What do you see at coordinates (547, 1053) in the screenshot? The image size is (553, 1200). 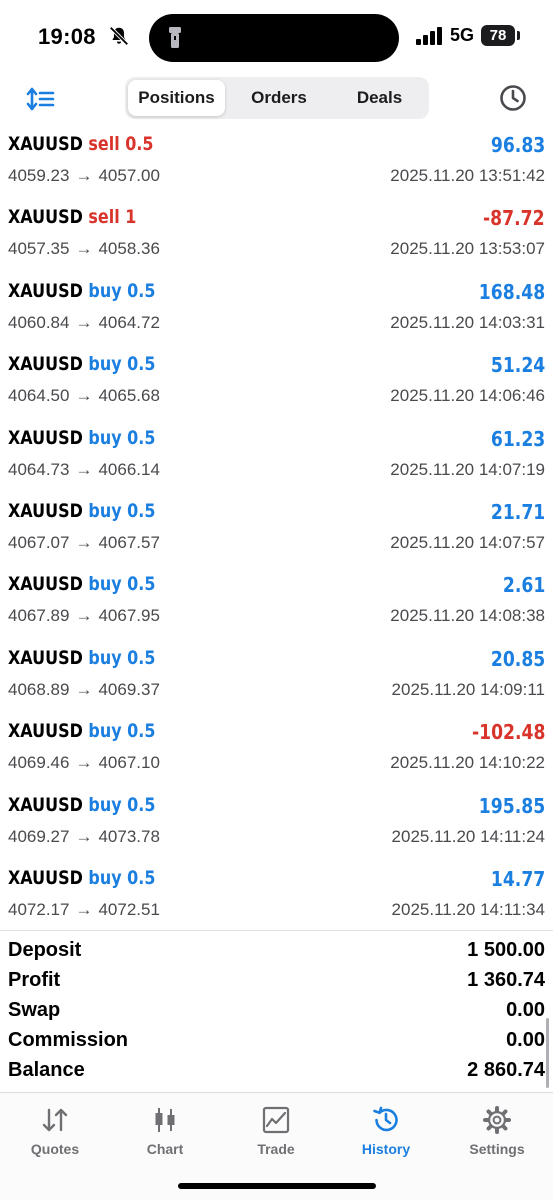 I see `scrollbar` at bounding box center [547, 1053].